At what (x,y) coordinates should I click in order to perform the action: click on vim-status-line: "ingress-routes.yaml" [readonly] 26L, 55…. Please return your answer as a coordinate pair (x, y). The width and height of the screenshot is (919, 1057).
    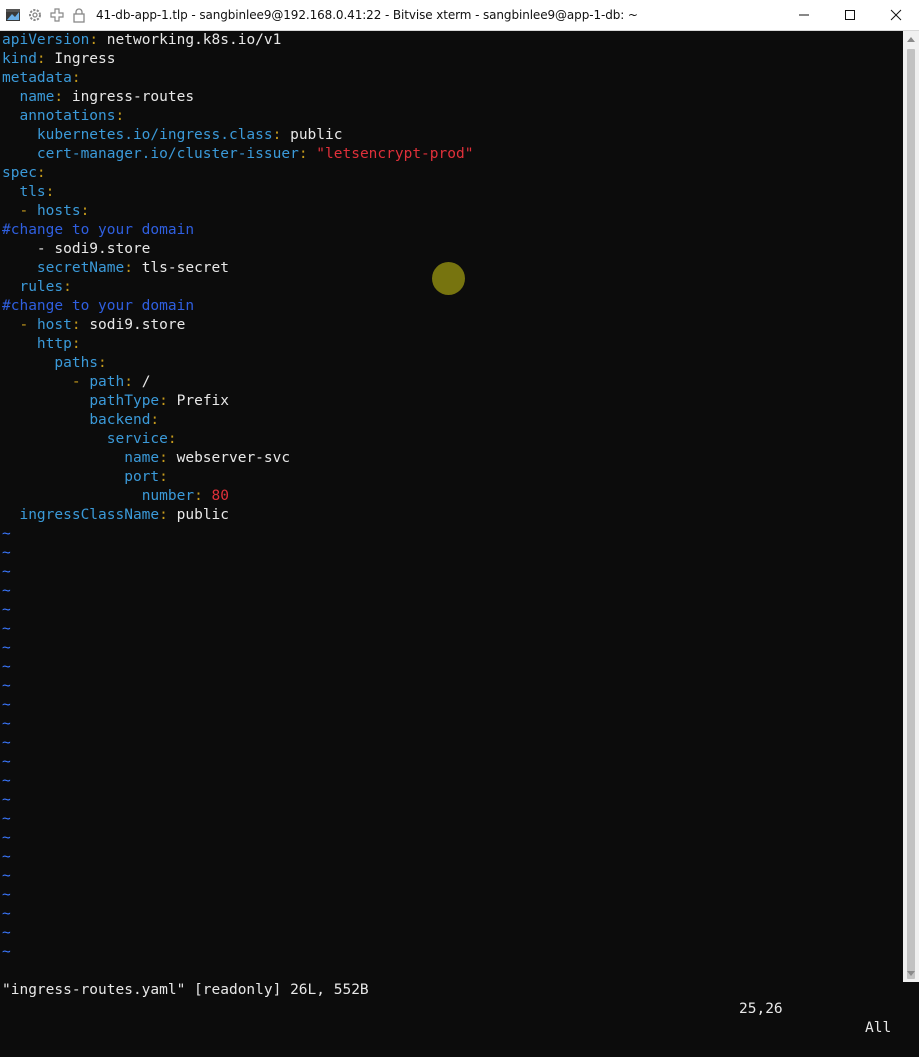
    Looking at the image, I should click on (451, 999).